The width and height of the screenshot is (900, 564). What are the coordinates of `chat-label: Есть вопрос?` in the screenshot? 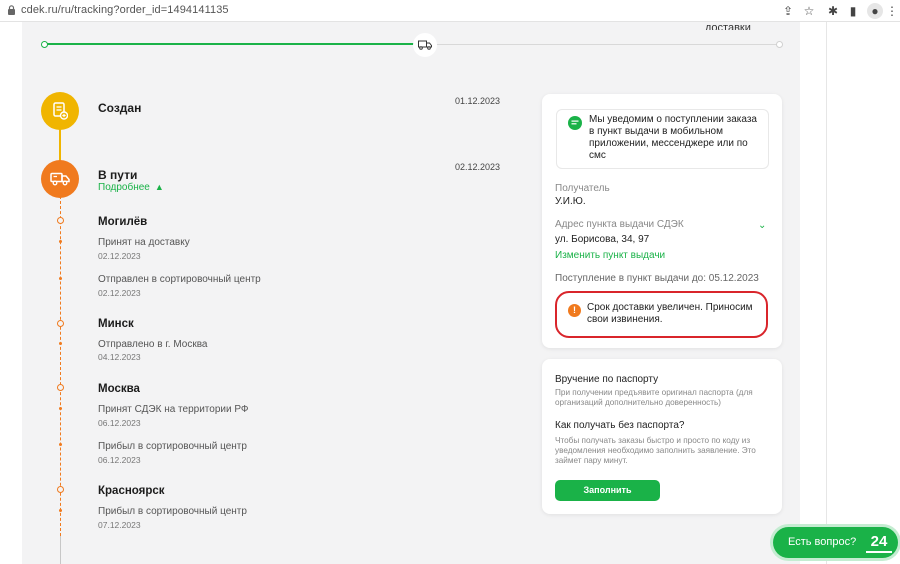 It's located at (822, 542).